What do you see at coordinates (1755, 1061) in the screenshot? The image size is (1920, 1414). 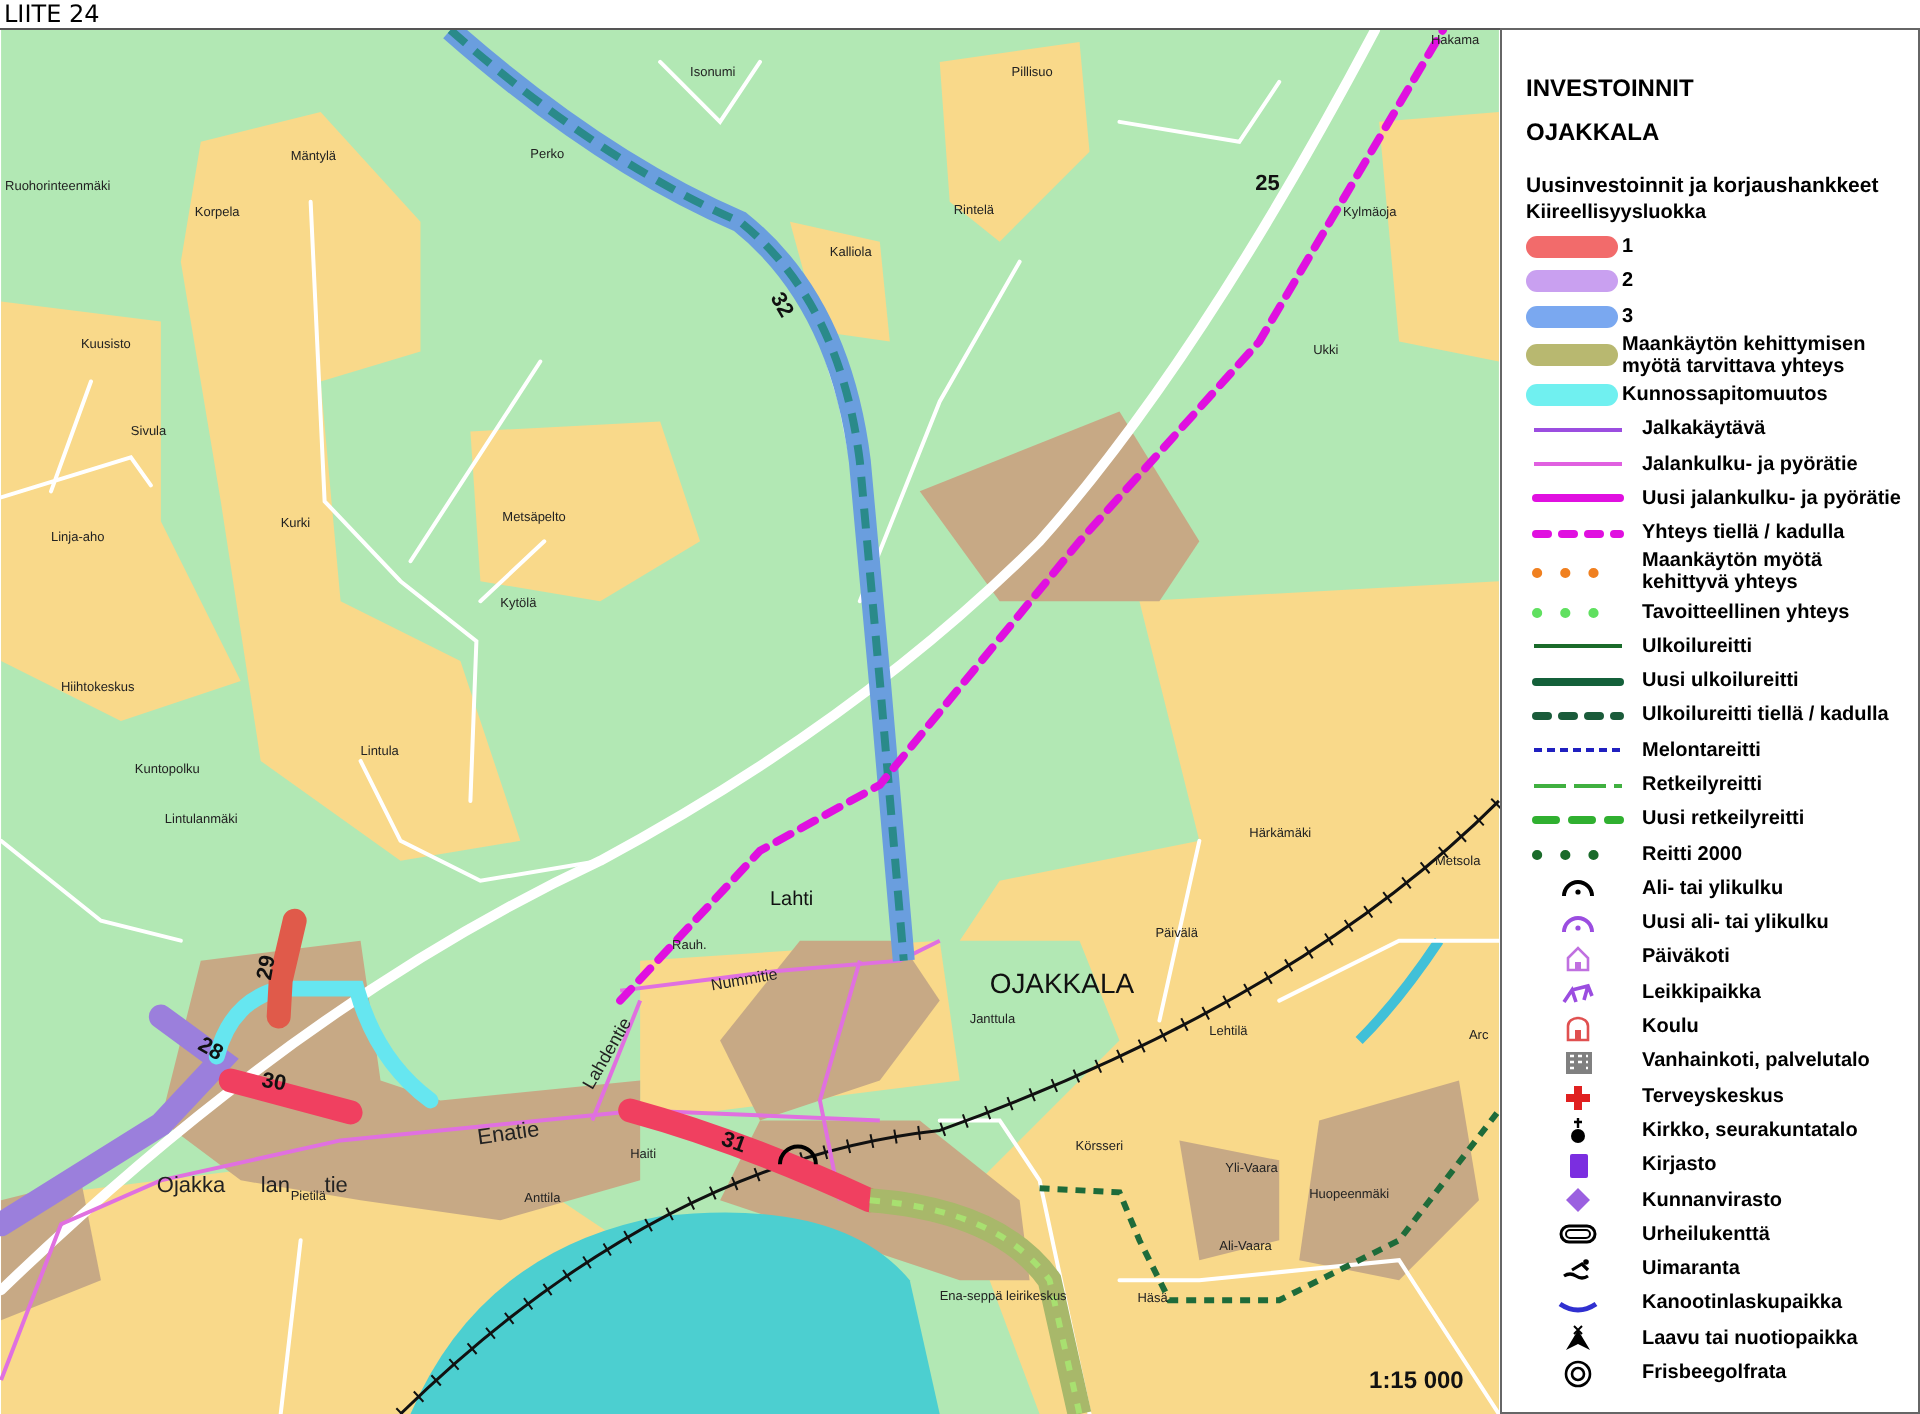 I see `legend-label: Vanhainkoti, palvelutalo` at bounding box center [1755, 1061].